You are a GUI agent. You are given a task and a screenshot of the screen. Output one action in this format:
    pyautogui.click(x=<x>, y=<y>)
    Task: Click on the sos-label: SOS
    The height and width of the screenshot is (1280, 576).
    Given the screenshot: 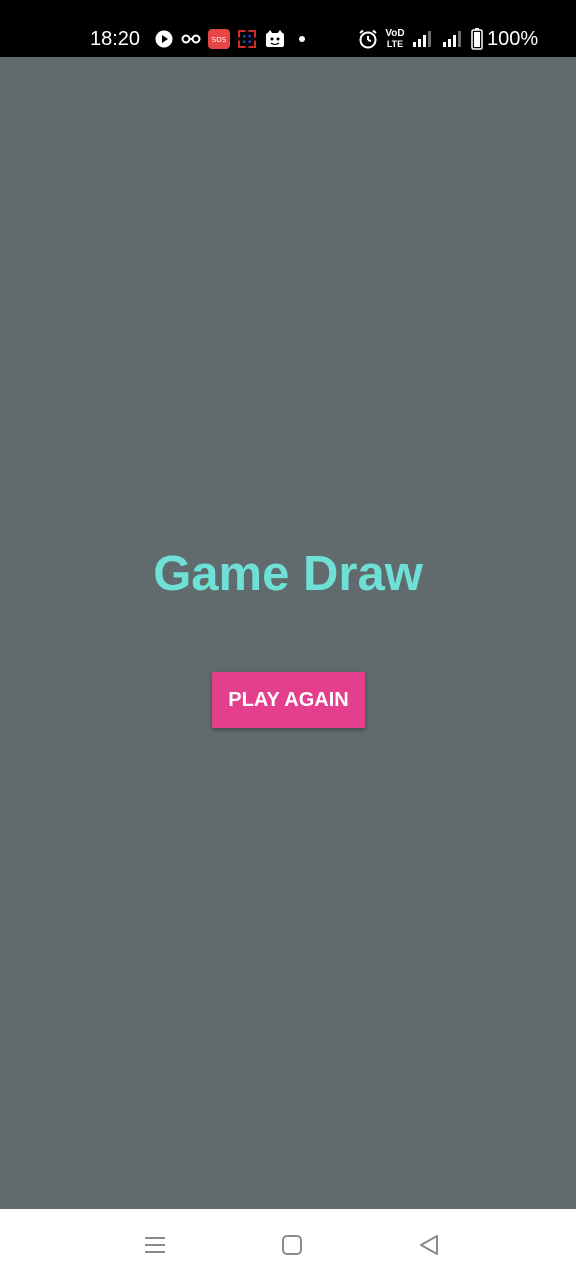 What is the action you would take?
    pyautogui.click(x=219, y=40)
    